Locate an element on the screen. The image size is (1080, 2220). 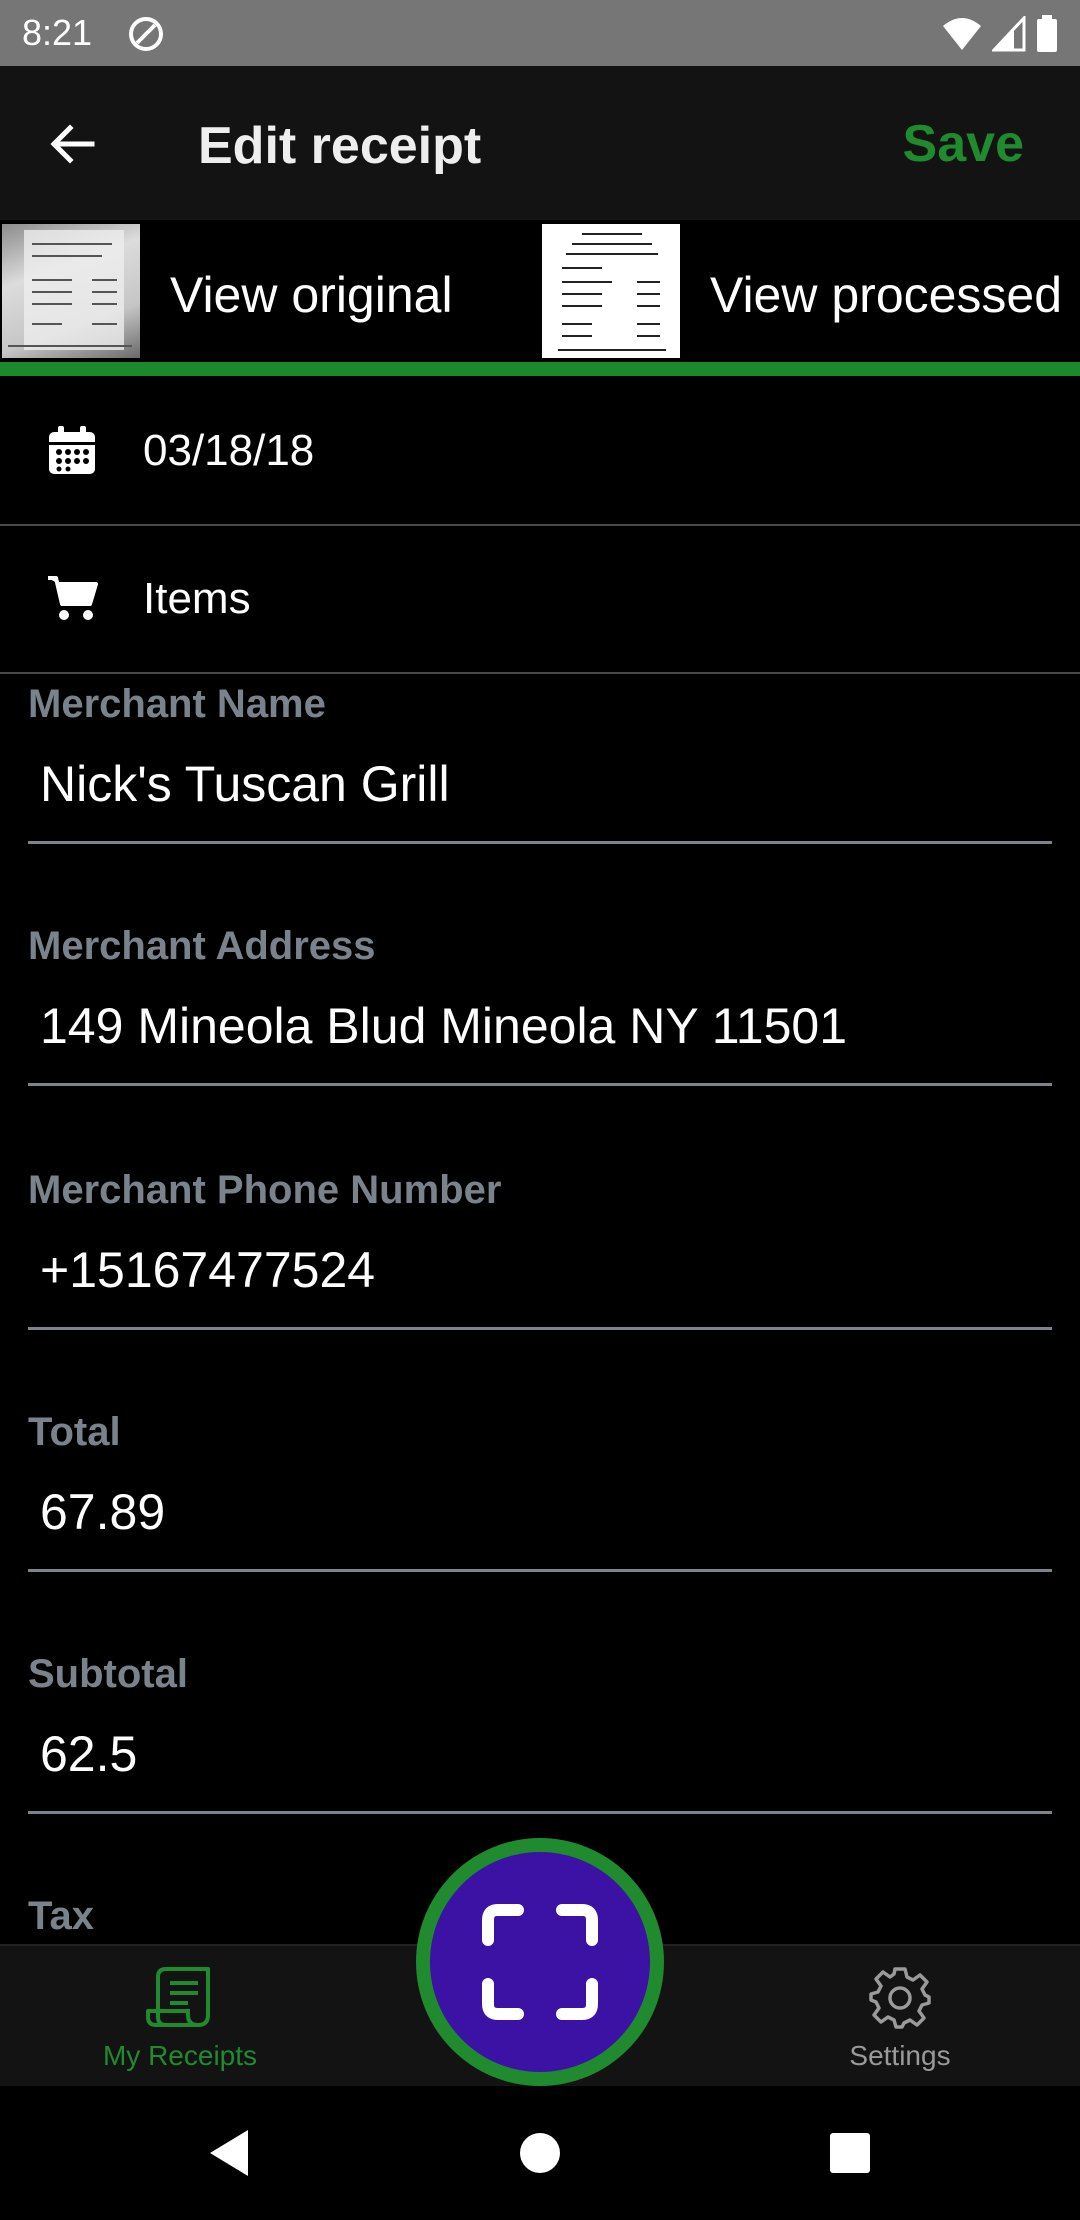
signal-icon is located at coordinates (1009, 34).